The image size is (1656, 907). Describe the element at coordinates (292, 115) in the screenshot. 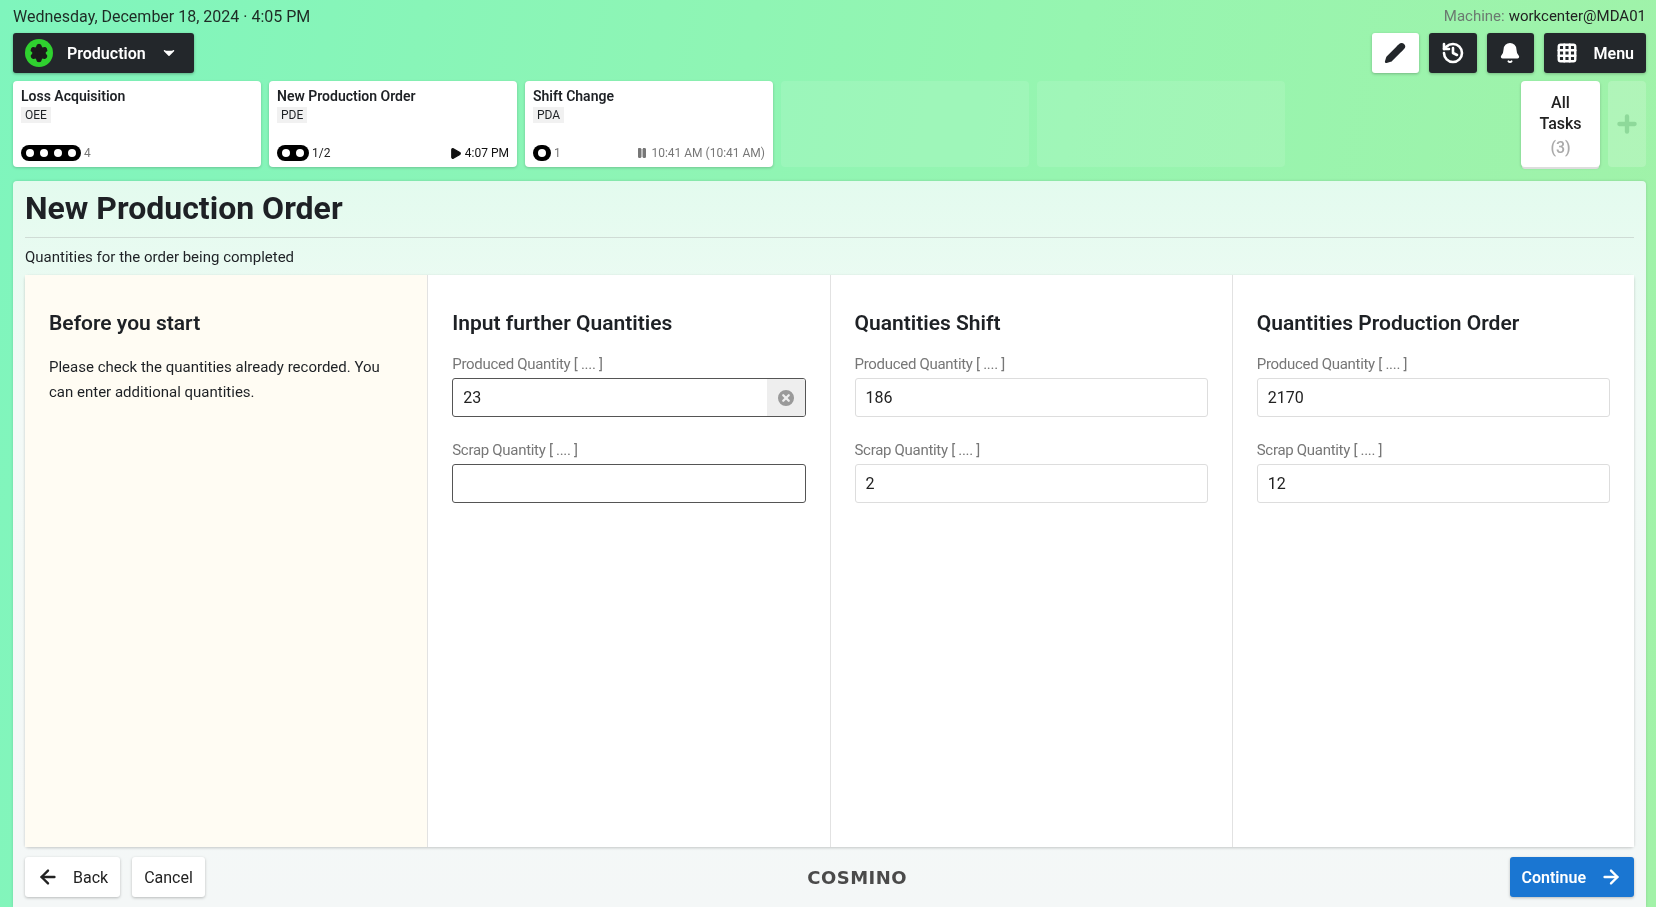

I see `task-tag: PDE` at that location.